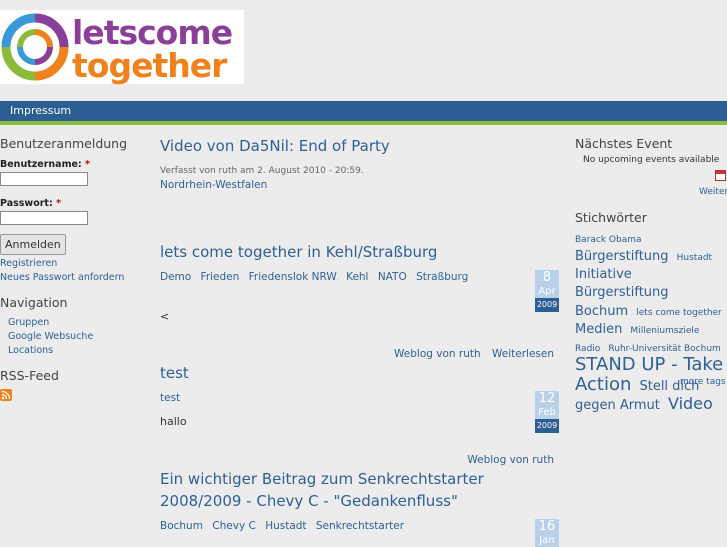  Describe the element at coordinates (275, 146) in the screenshot. I see `post-title: Video von Da5Nil: End of Party` at that location.